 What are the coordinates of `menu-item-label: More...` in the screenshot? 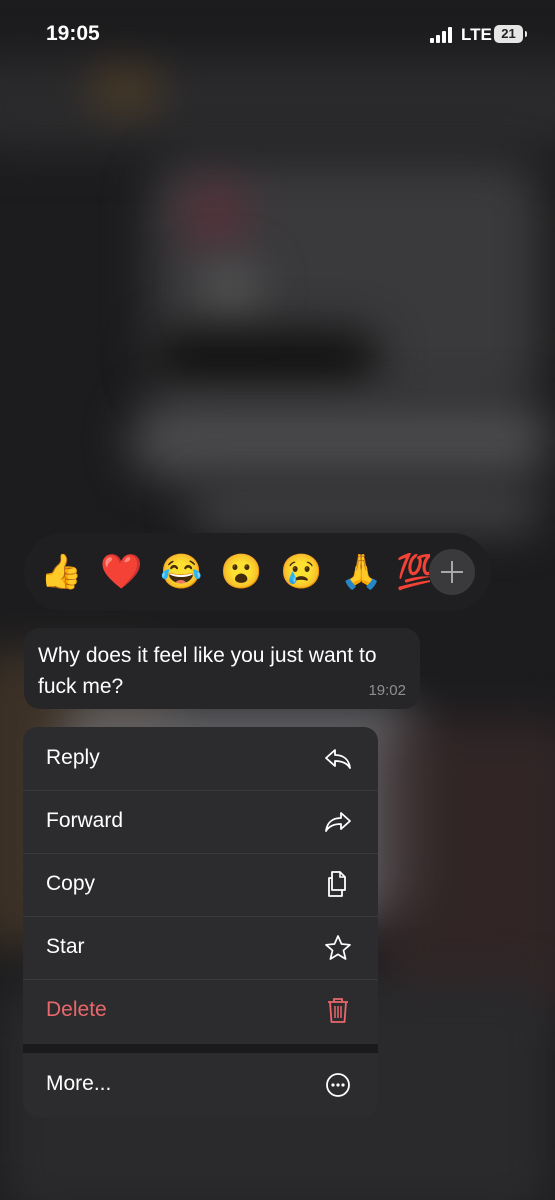 It's located at (79, 1083).